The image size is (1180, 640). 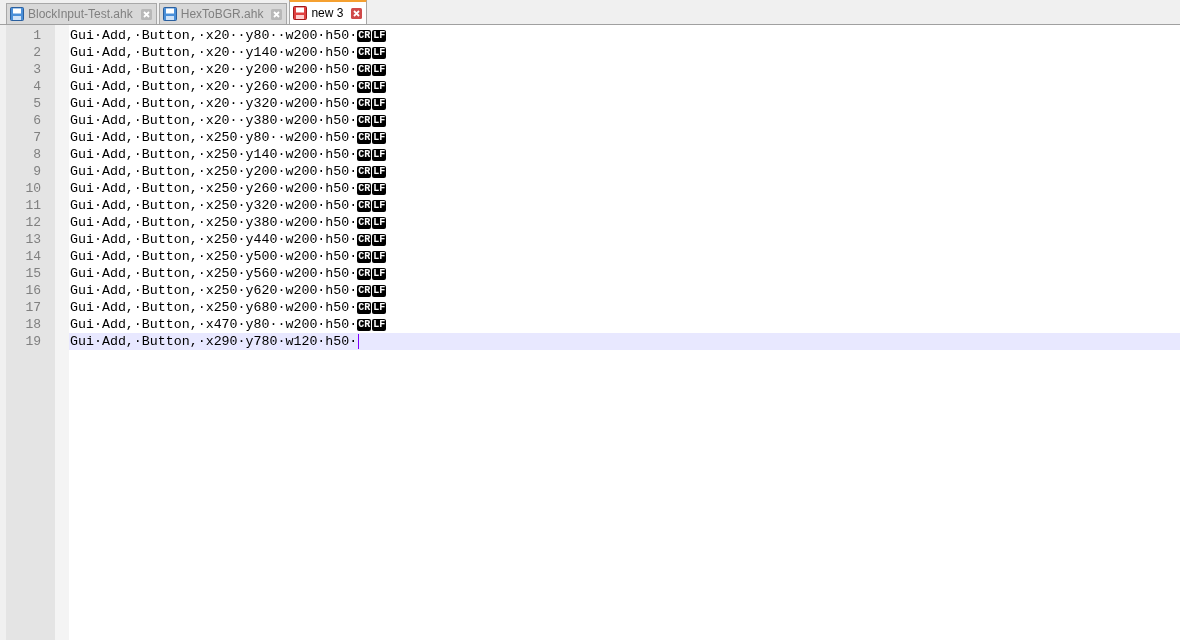 I want to click on line-number: 8, so click(x=37, y=154).